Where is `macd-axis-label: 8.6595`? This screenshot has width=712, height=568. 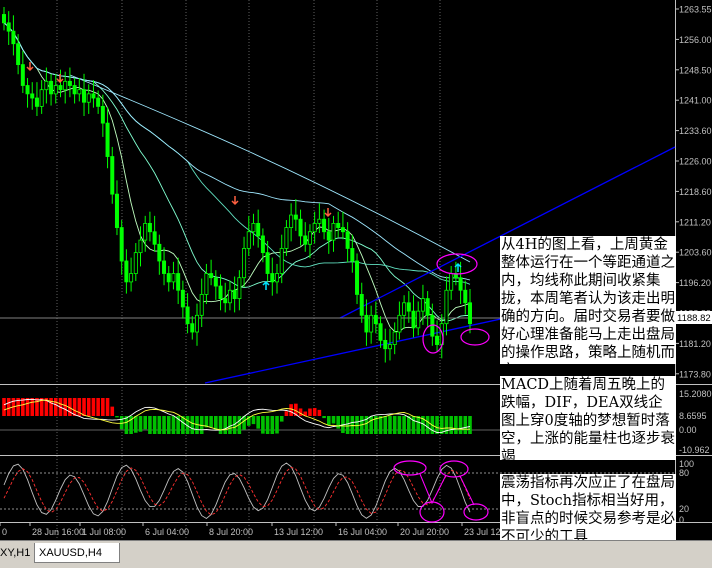 macd-axis-label: 8.6595 is located at coordinates (693, 416).